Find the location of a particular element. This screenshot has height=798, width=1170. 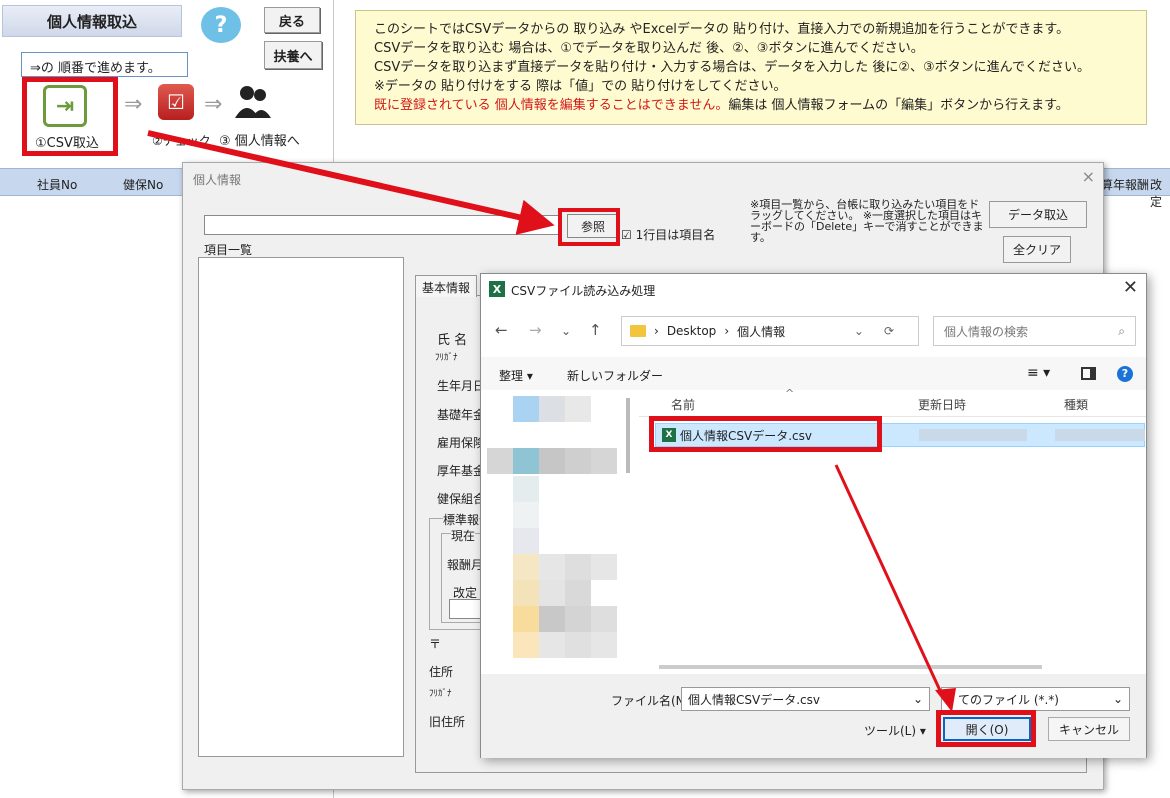

field-label: 健保組合 is located at coordinates (461, 499).